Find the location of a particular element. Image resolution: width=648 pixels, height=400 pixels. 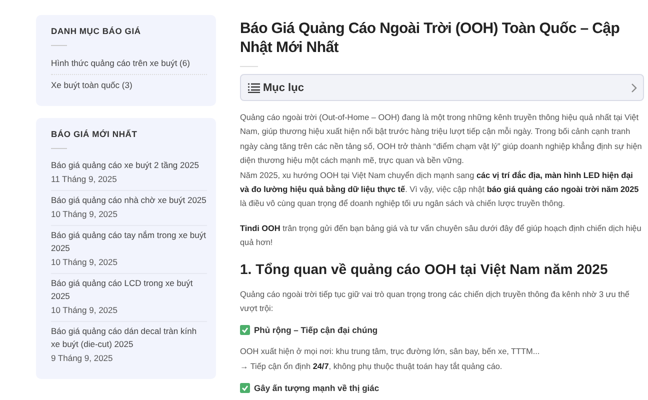

section-heading: 1. Tổng quan về quảng cáo OOH tại Việt Nam năm 2025 is located at coordinates (424, 269).